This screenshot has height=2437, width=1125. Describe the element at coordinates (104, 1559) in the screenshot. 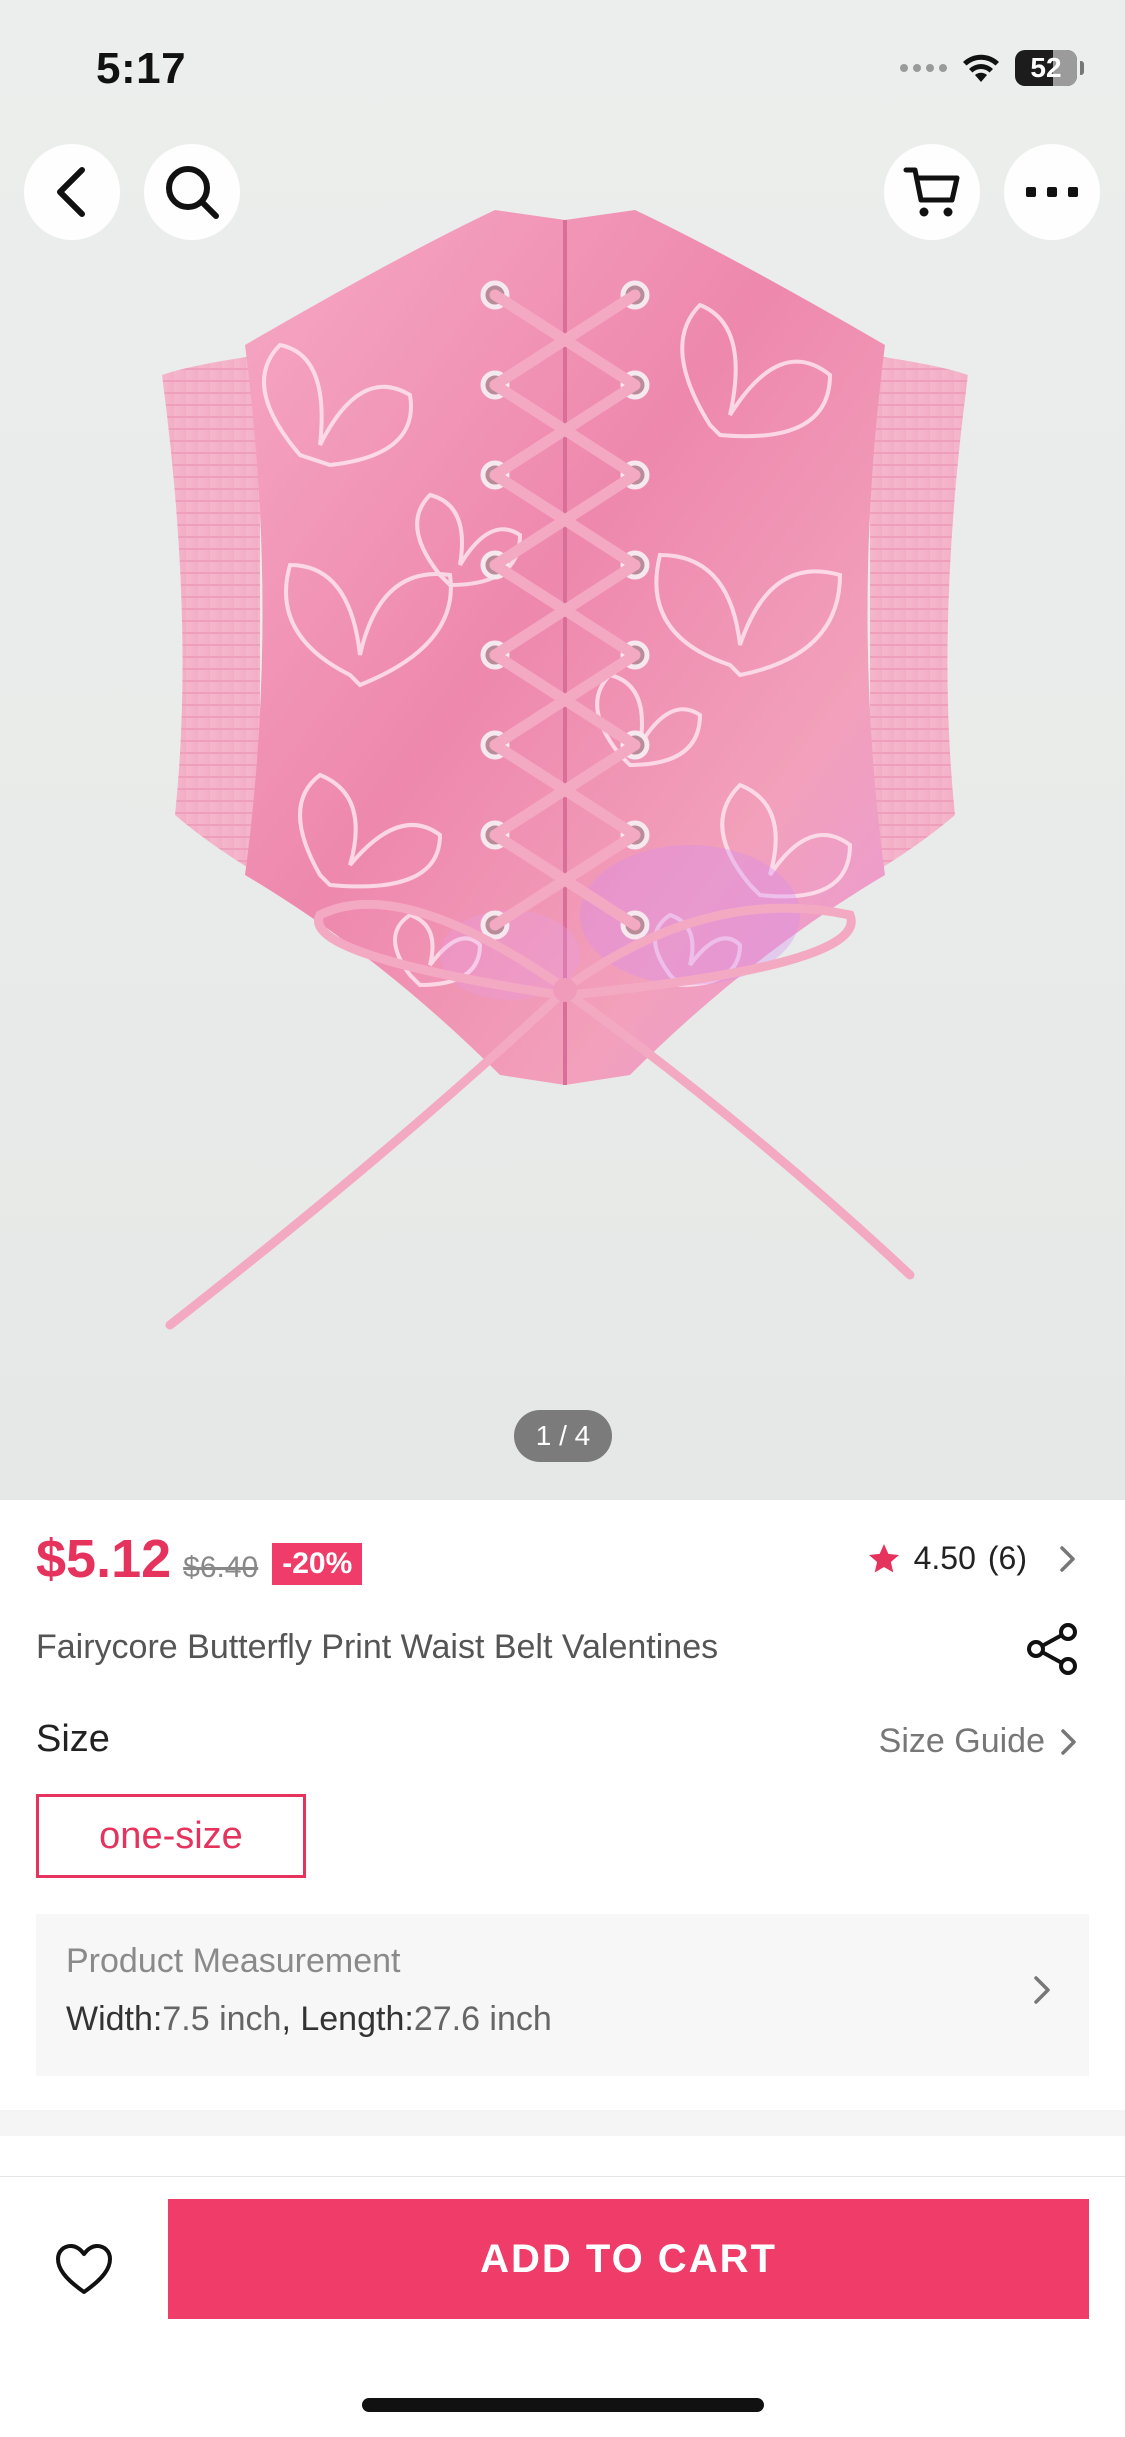

I see `sale-price: $5.12` at that location.